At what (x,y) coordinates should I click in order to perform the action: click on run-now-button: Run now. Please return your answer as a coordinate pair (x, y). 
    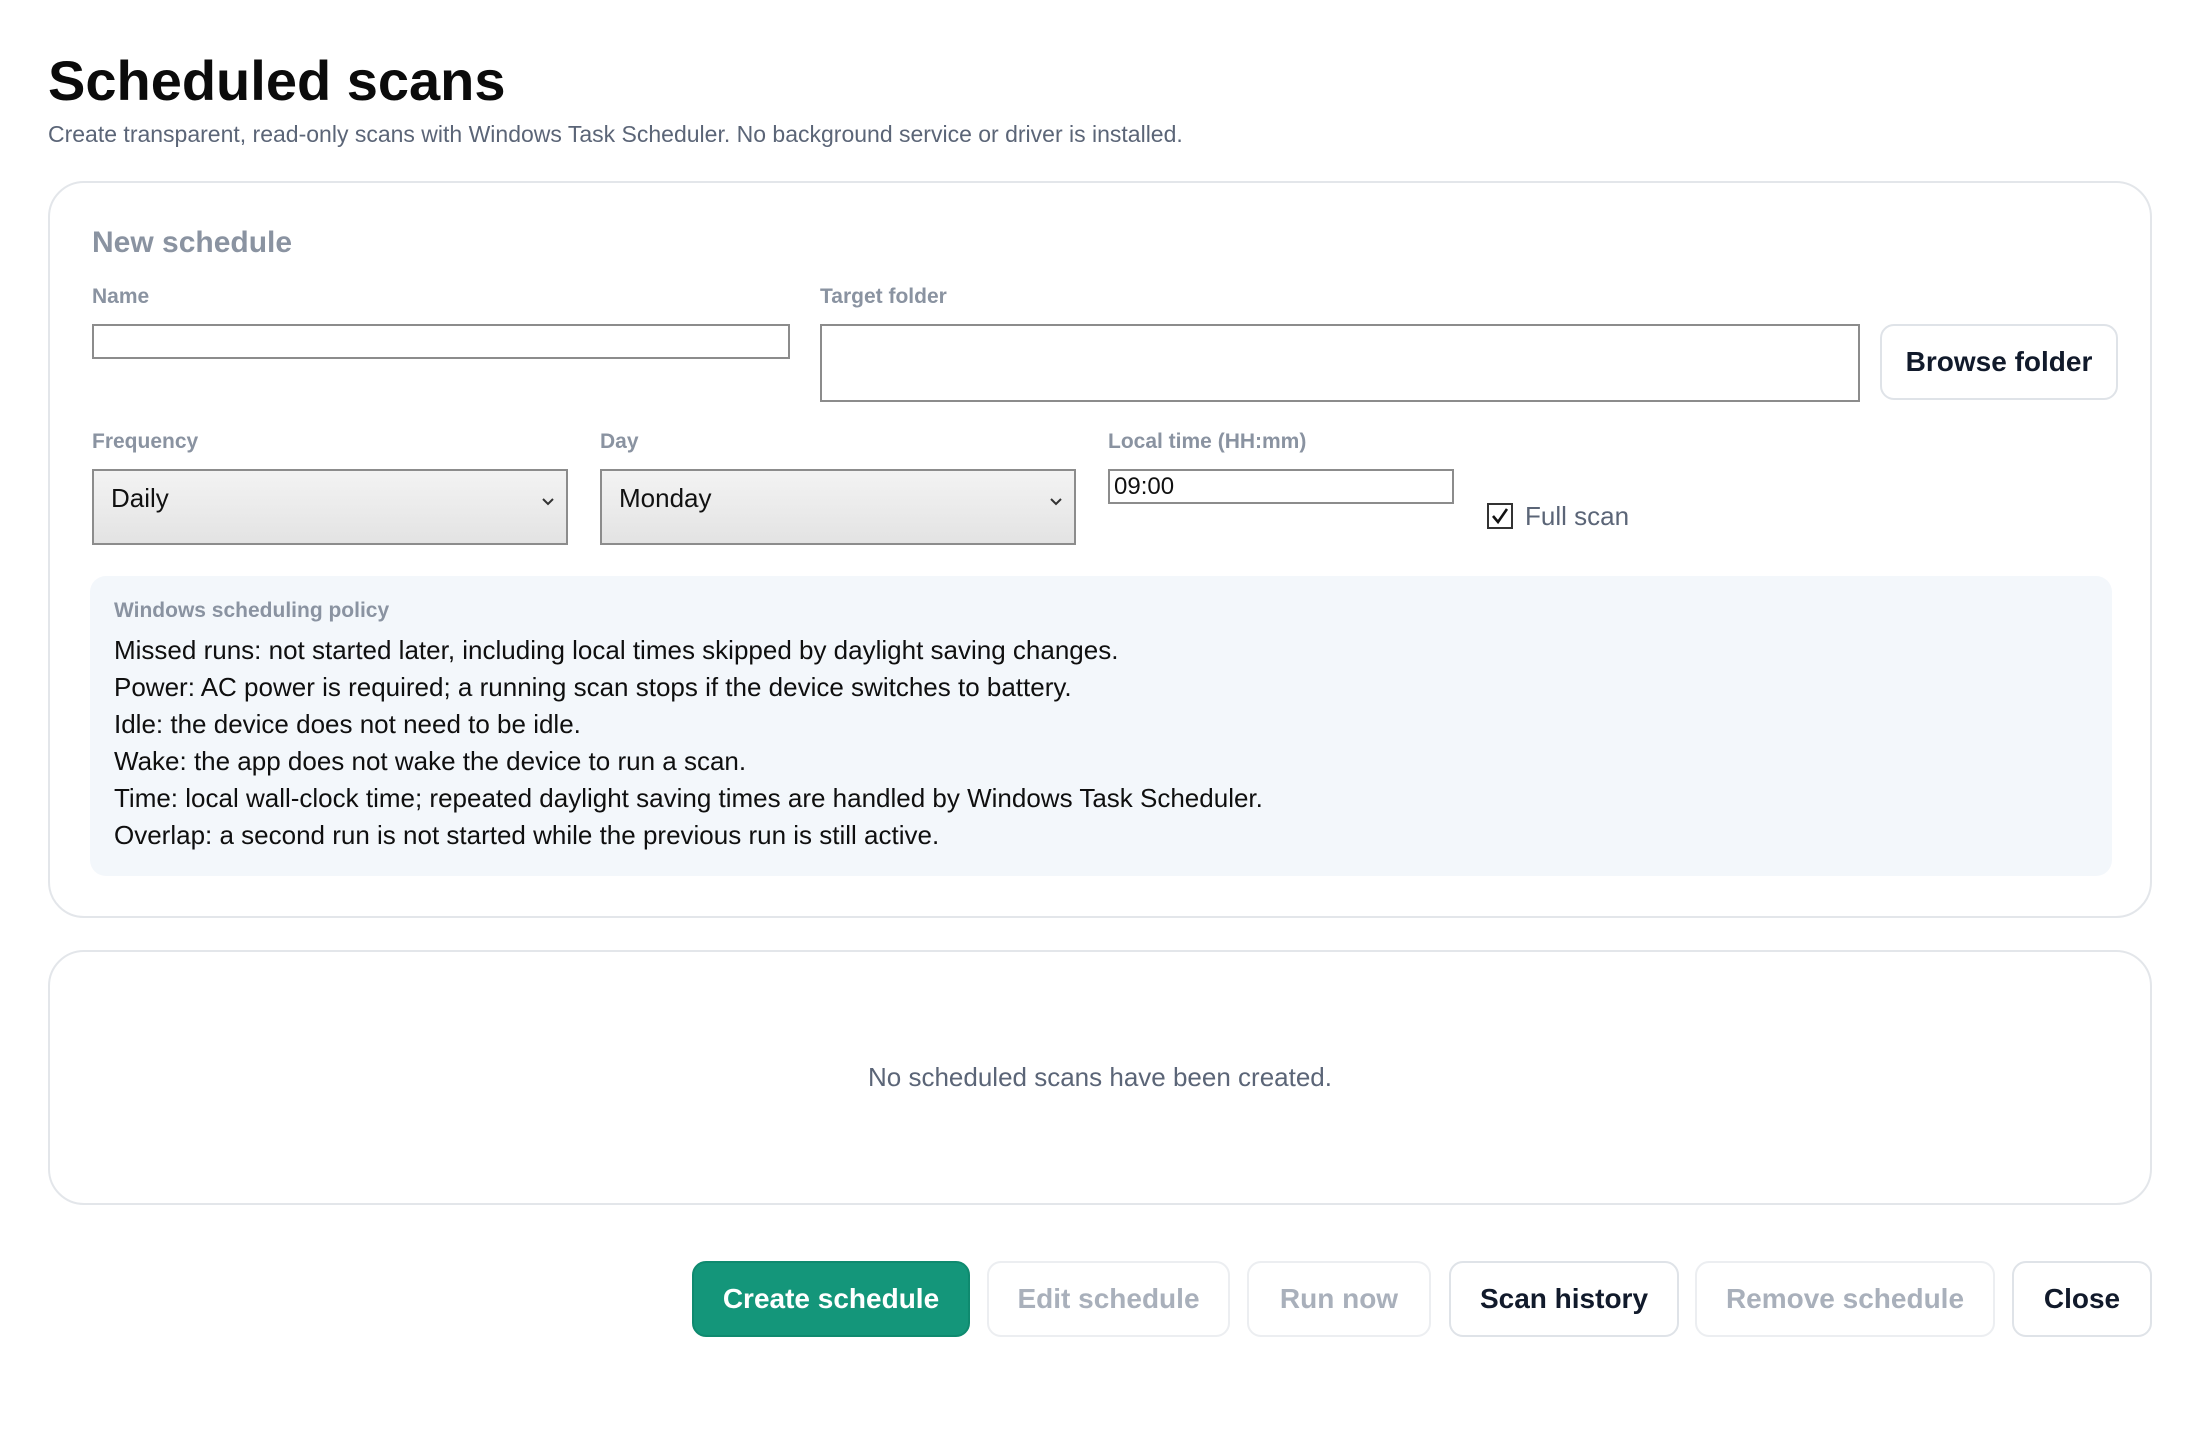
    Looking at the image, I should click on (1339, 1299).